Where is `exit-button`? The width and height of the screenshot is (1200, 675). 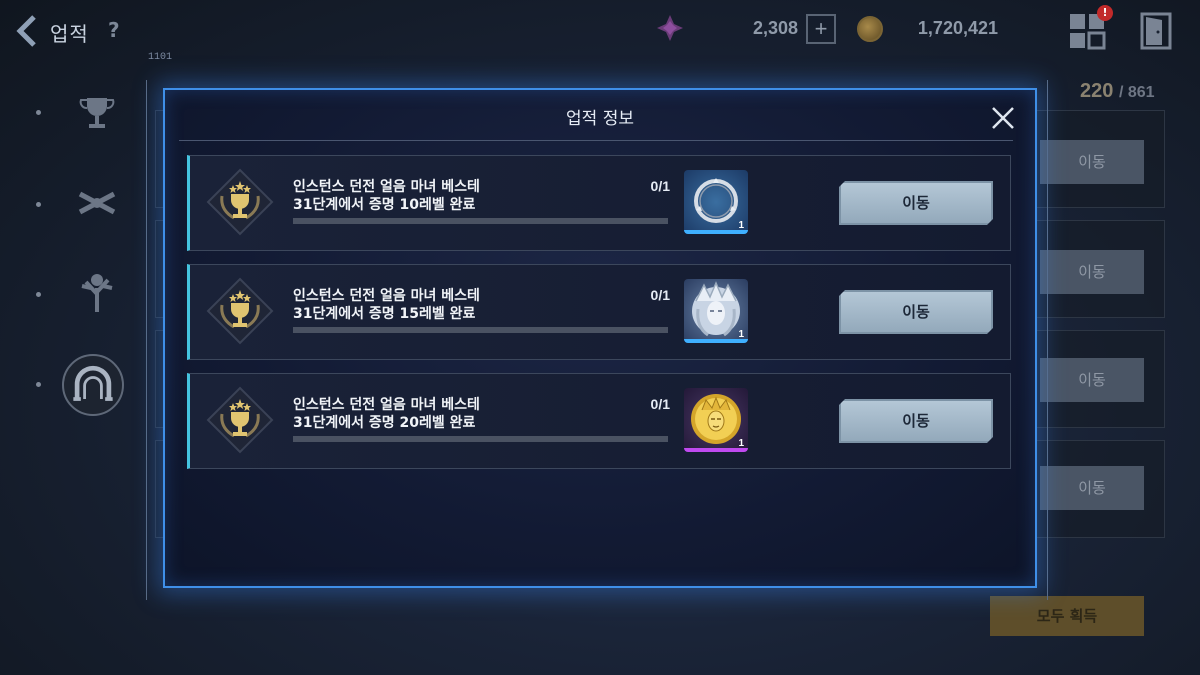
exit-button is located at coordinates (1156, 31).